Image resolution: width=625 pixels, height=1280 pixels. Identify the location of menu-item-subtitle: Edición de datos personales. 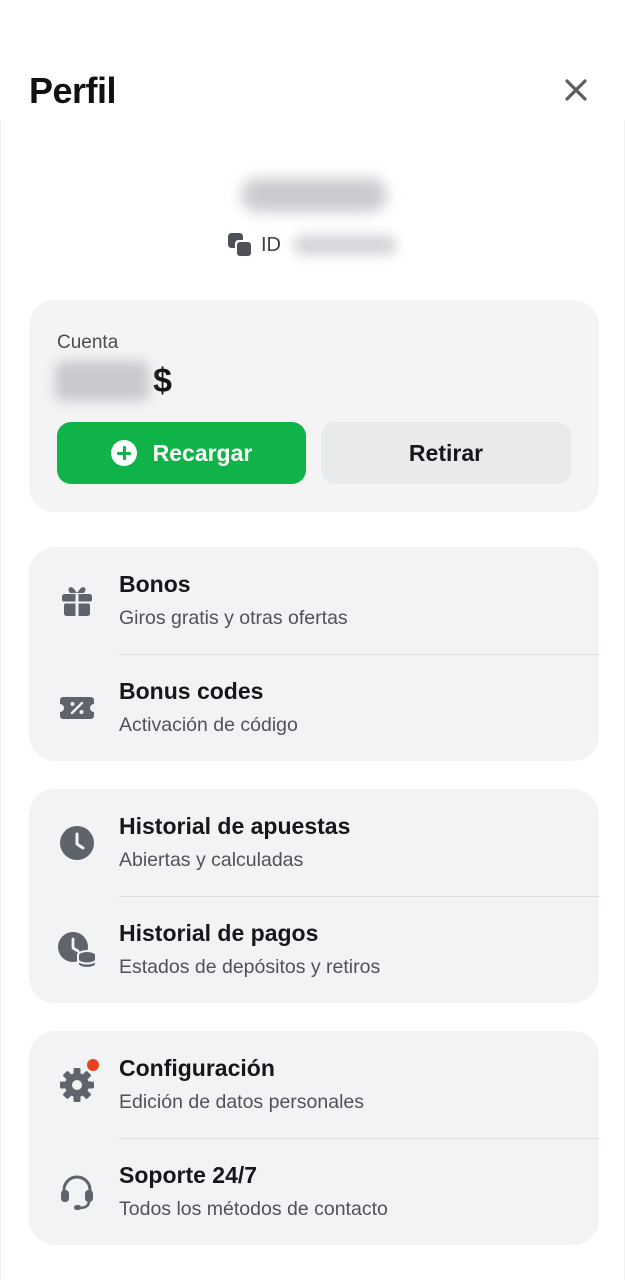
(241, 1102).